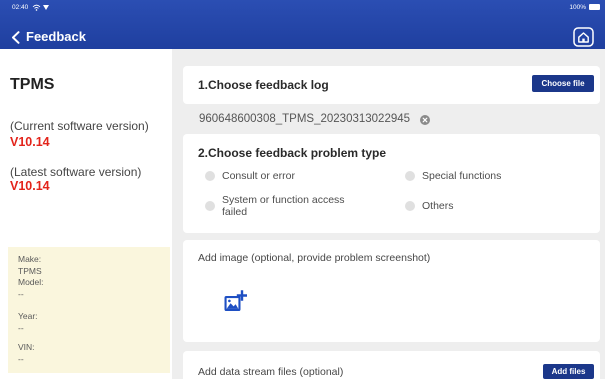 This screenshot has height=379, width=605. I want to click on selected-file-row: 960648600308_TPMS_20230313022945, so click(391, 119).